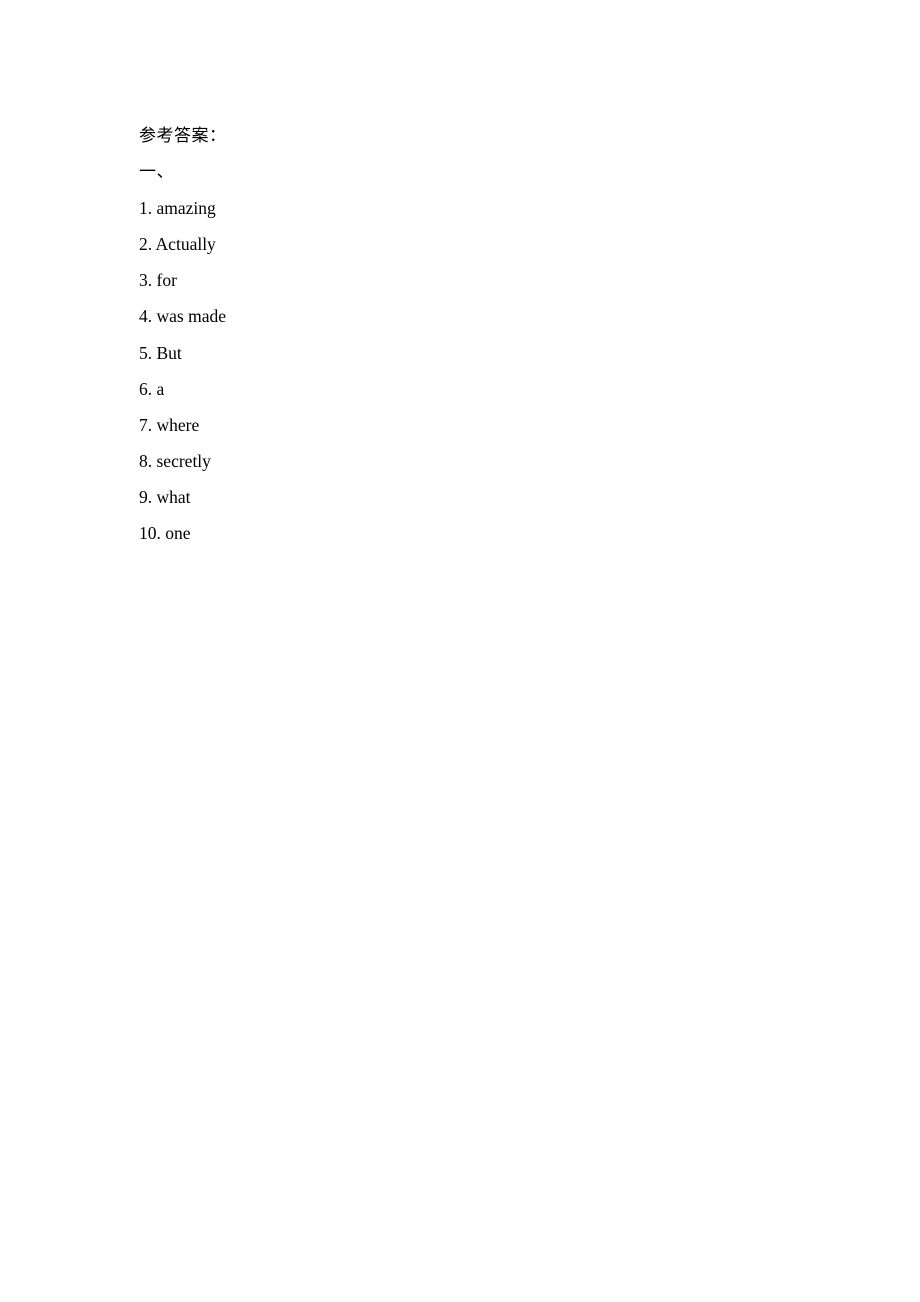  I want to click on answer-number: 8., so click(146, 460).